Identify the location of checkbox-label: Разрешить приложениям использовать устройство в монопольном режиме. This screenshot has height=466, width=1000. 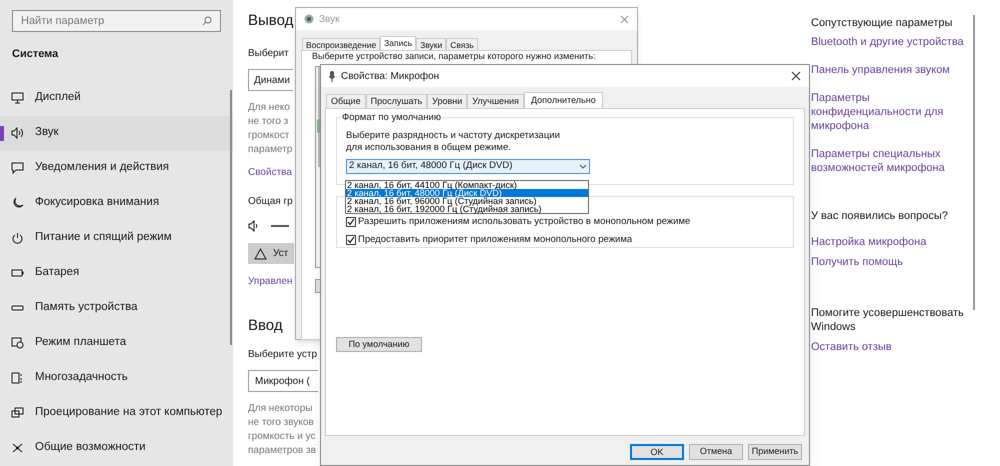
(524, 222).